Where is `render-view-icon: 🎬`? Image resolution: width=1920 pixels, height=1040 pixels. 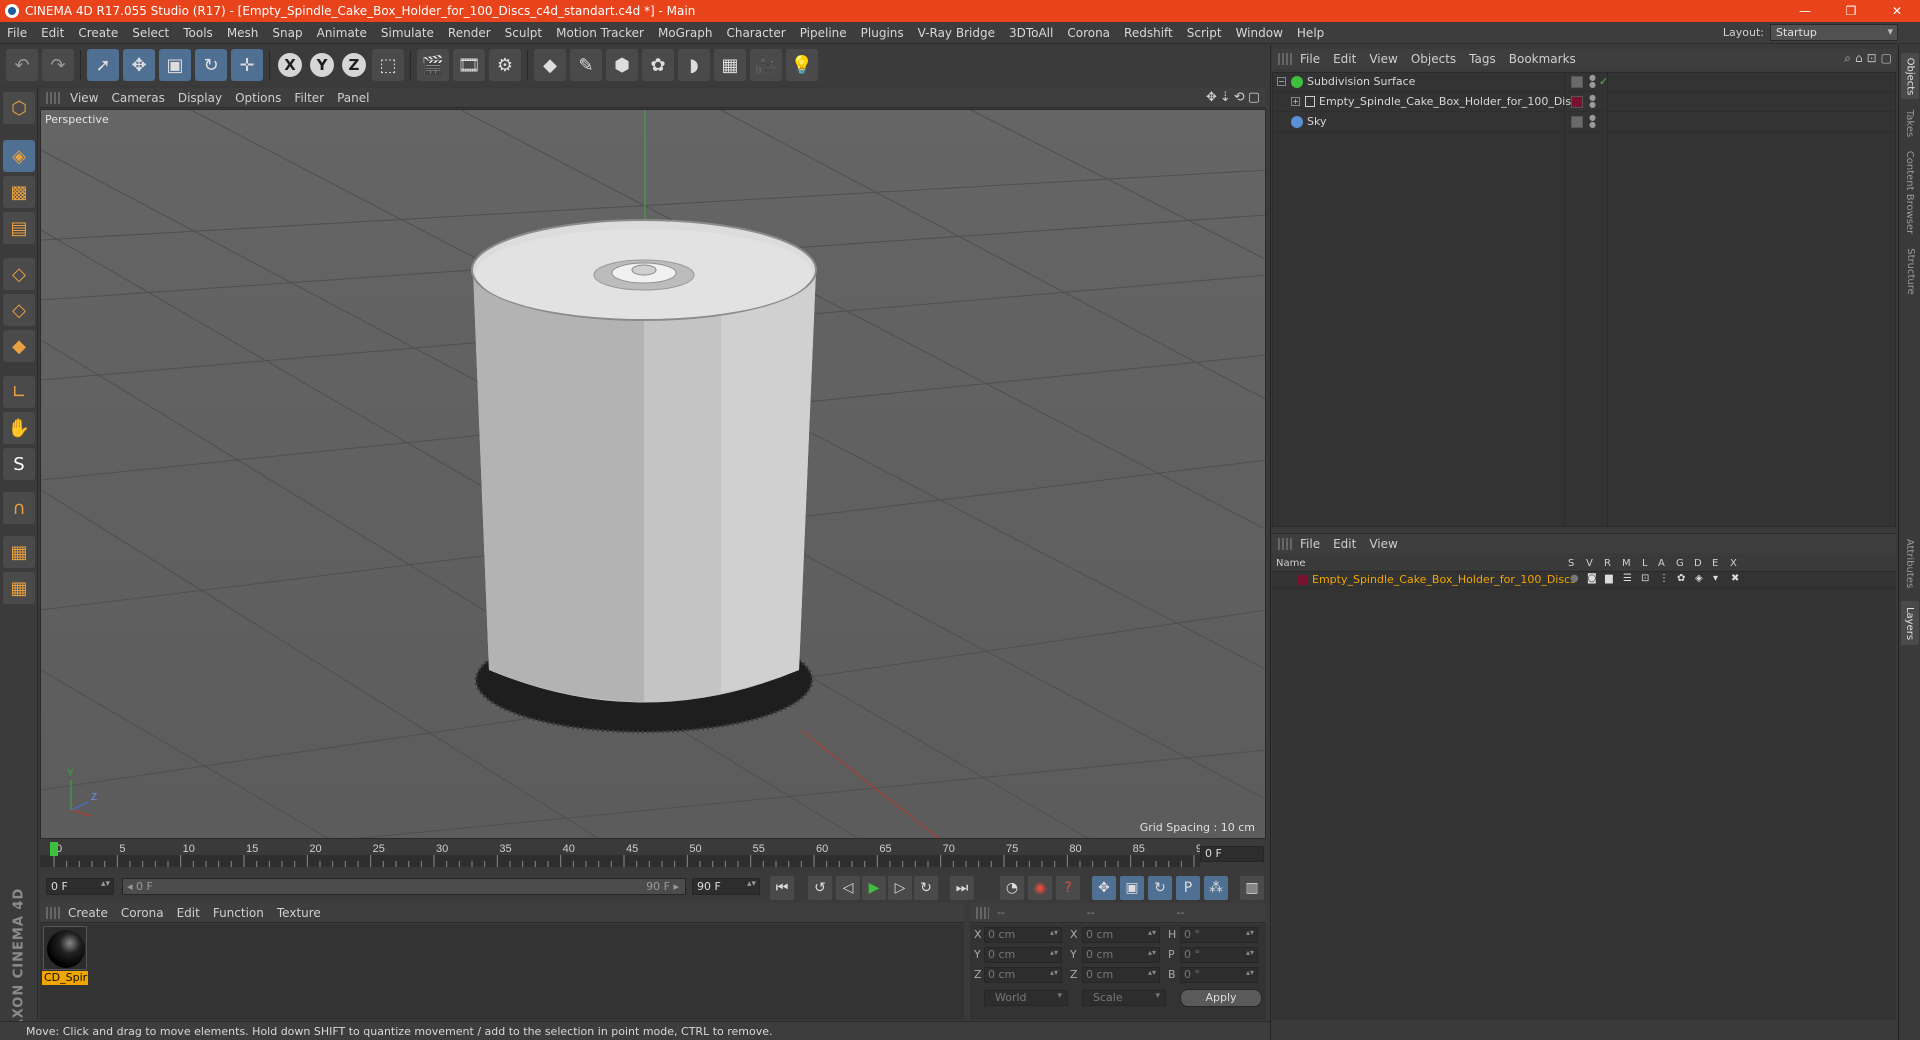
render-view-icon: 🎬 is located at coordinates (433, 65).